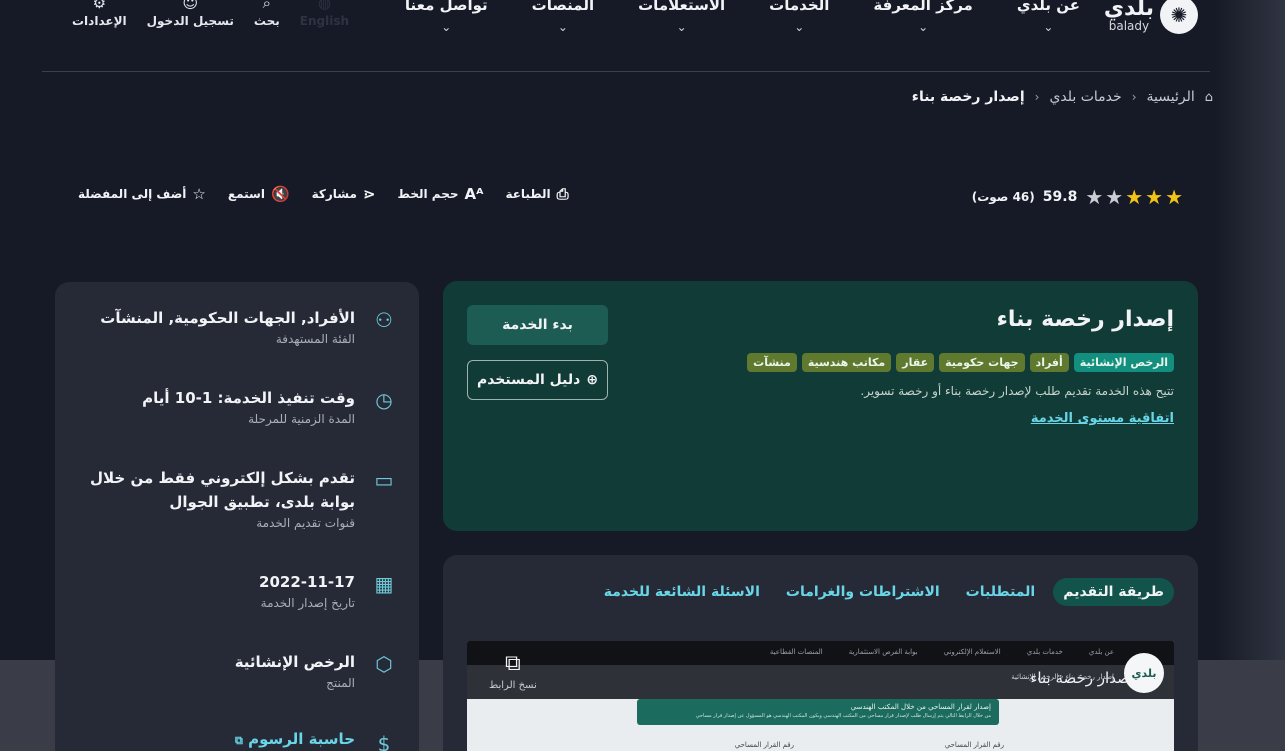 The width and height of the screenshot is (1285, 751). I want to click on settings-label: الإعدادات, so click(99, 21).